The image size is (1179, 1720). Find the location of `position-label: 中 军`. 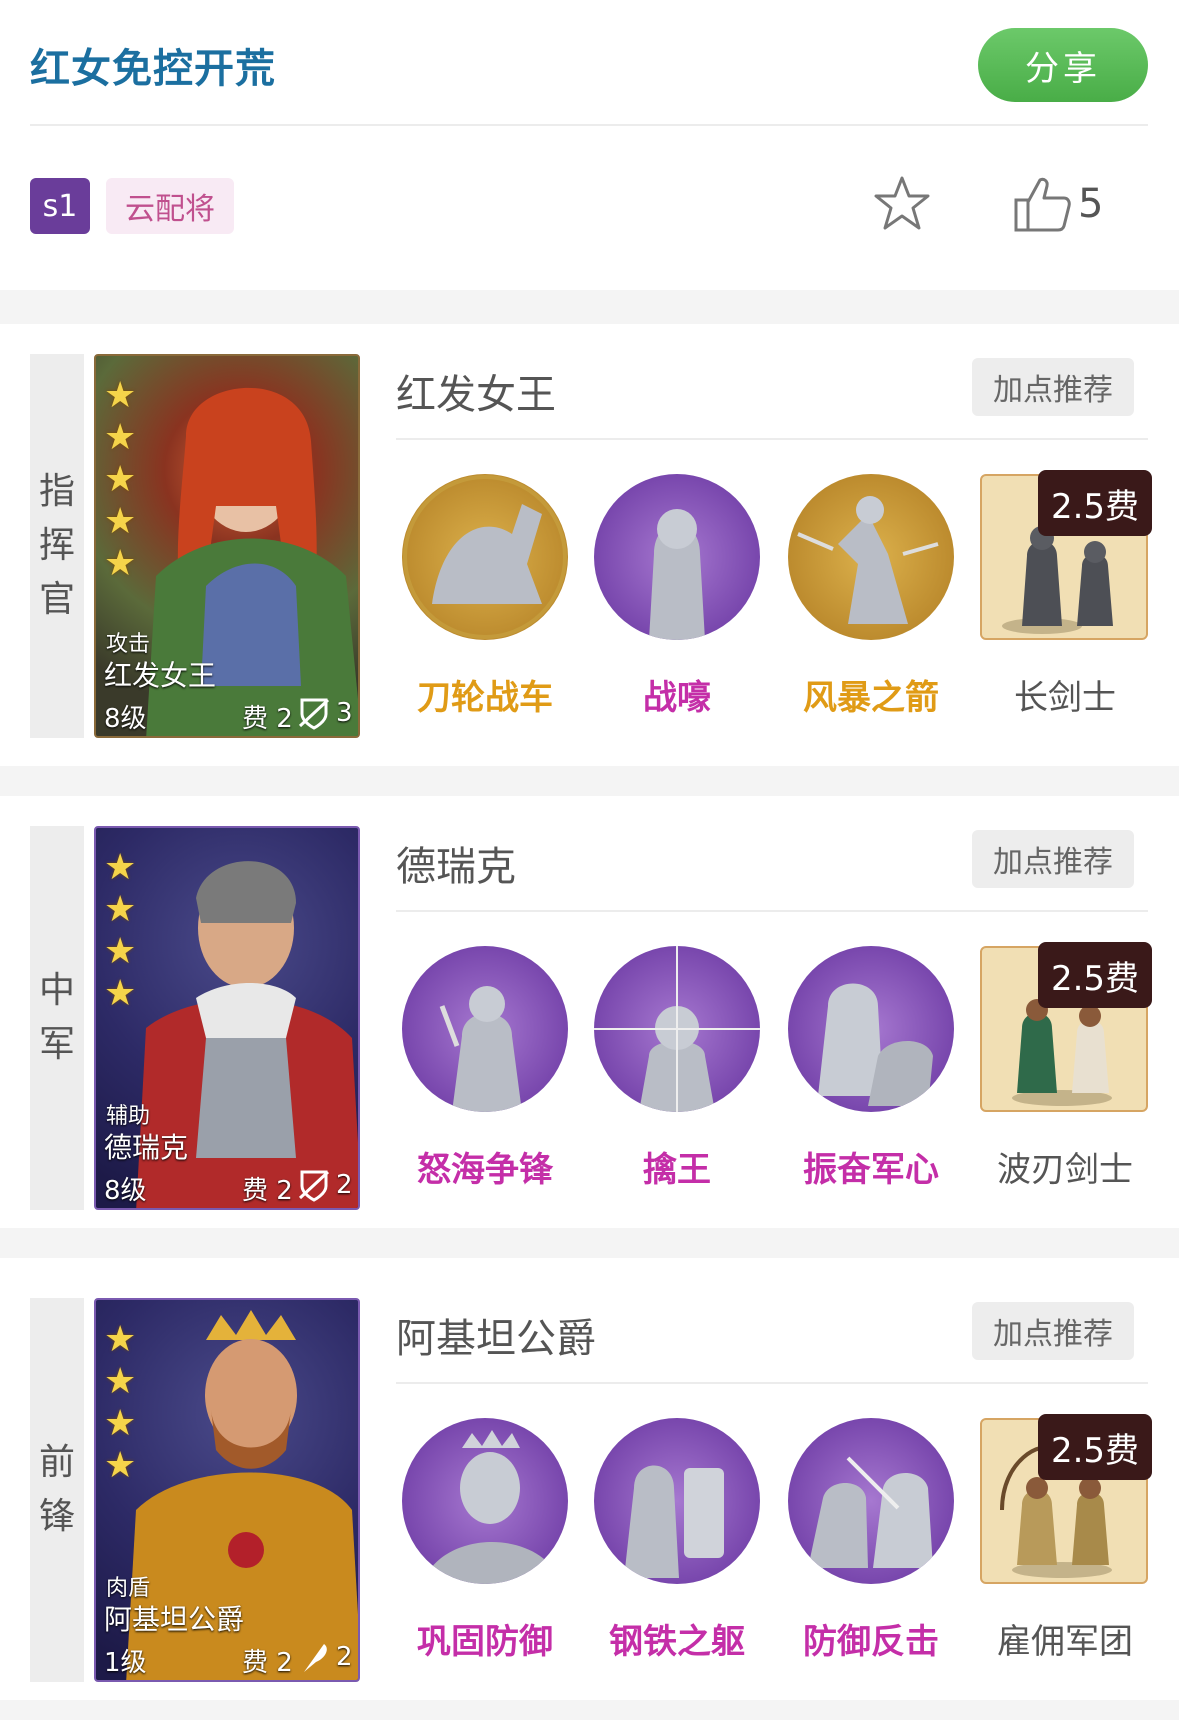

position-label: 中 军 is located at coordinates (57, 1018).